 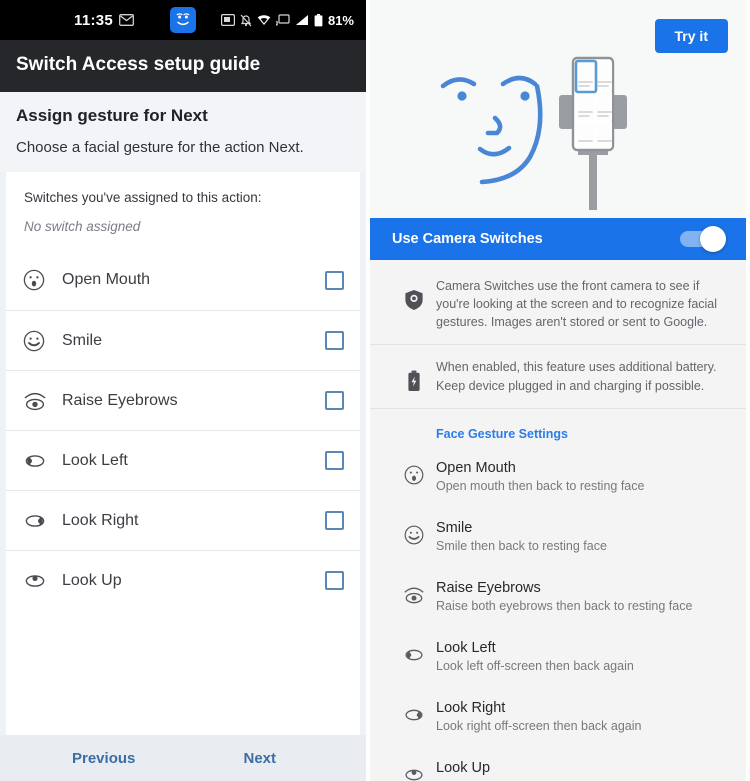 What do you see at coordinates (539, 725) in the screenshot?
I see `gesture-subtitle: Look right off-screen then back again` at bounding box center [539, 725].